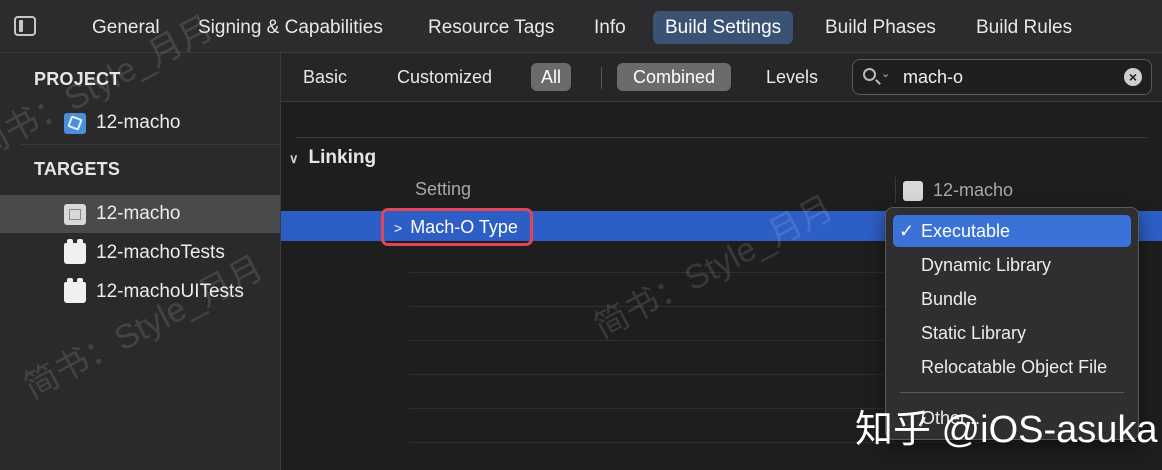  I want to click on target-item-tests: 12-machoTests, so click(140, 253).